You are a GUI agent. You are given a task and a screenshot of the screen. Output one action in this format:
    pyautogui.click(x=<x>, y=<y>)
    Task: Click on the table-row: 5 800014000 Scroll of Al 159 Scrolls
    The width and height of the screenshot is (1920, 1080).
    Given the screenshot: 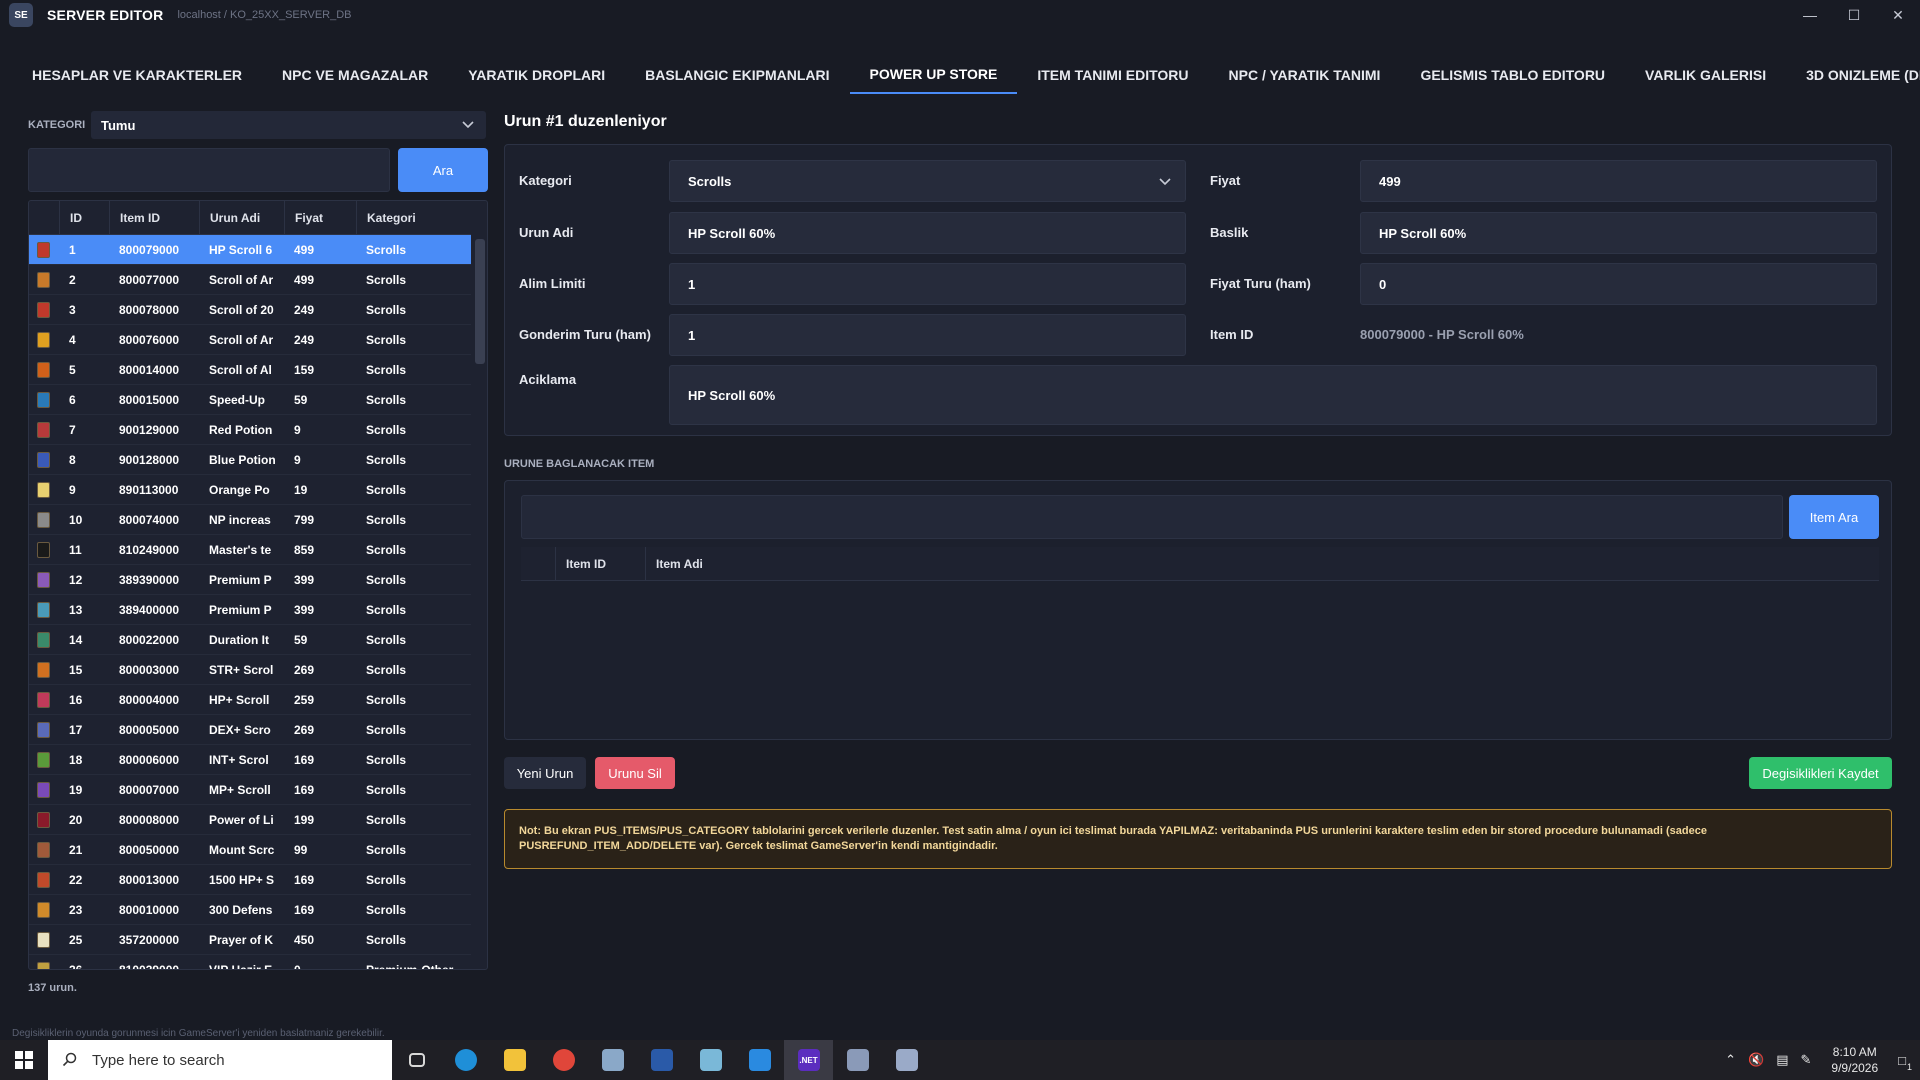 What is the action you would take?
    pyautogui.click(x=250, y=370)
    